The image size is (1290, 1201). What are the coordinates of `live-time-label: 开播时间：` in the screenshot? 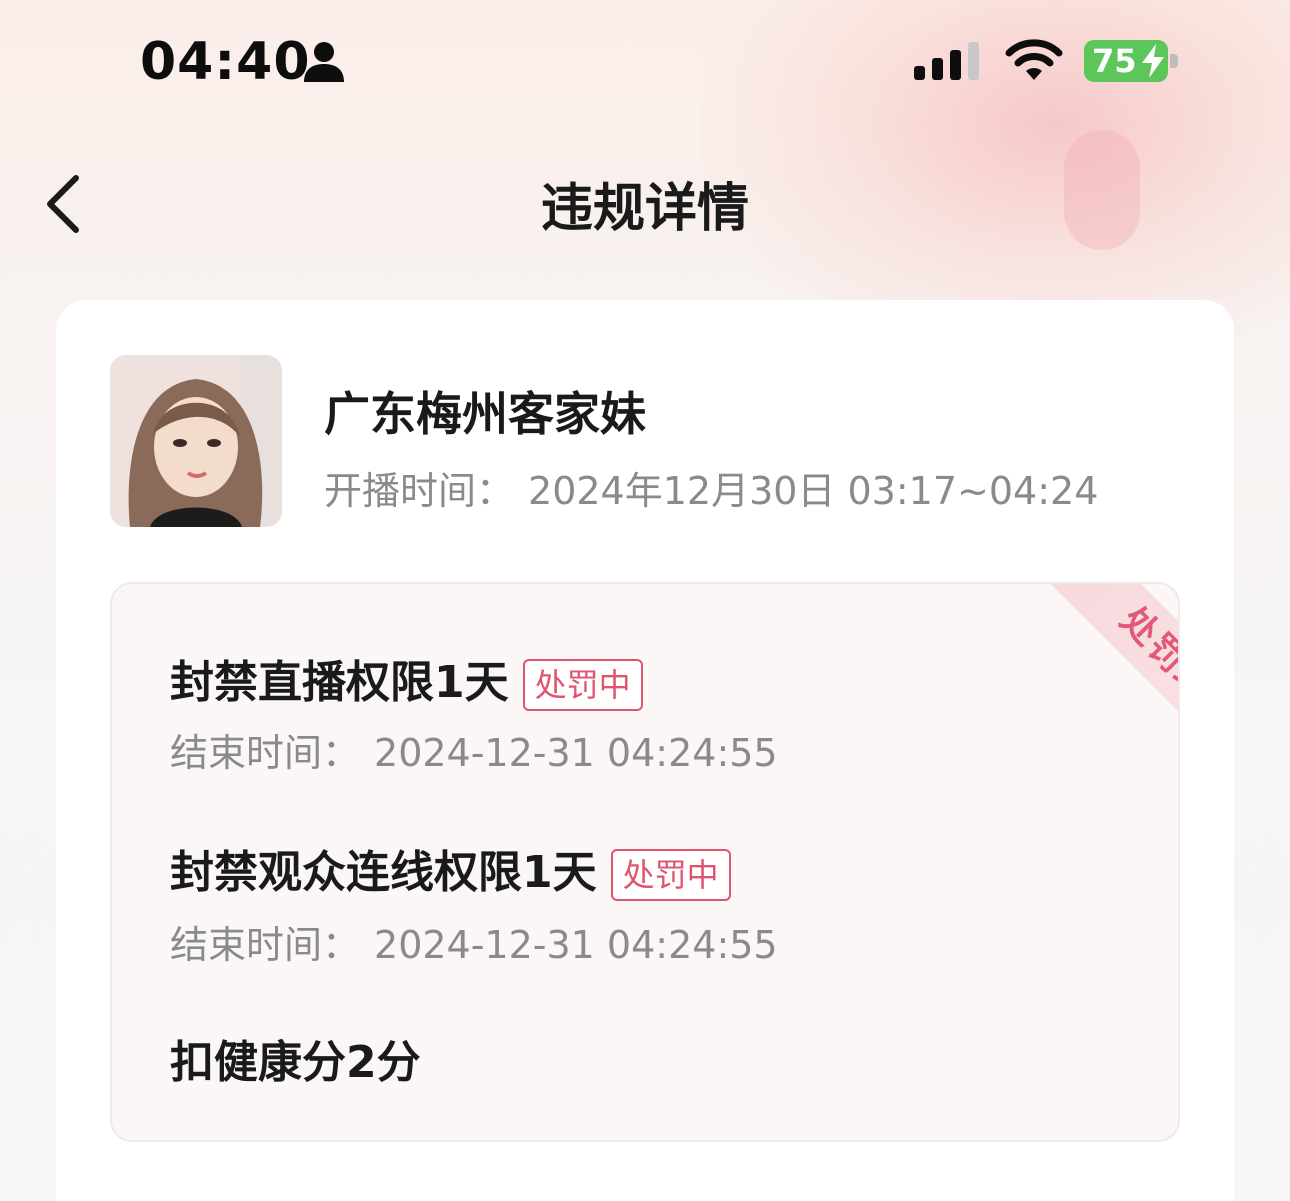 It's located at (419, 491).